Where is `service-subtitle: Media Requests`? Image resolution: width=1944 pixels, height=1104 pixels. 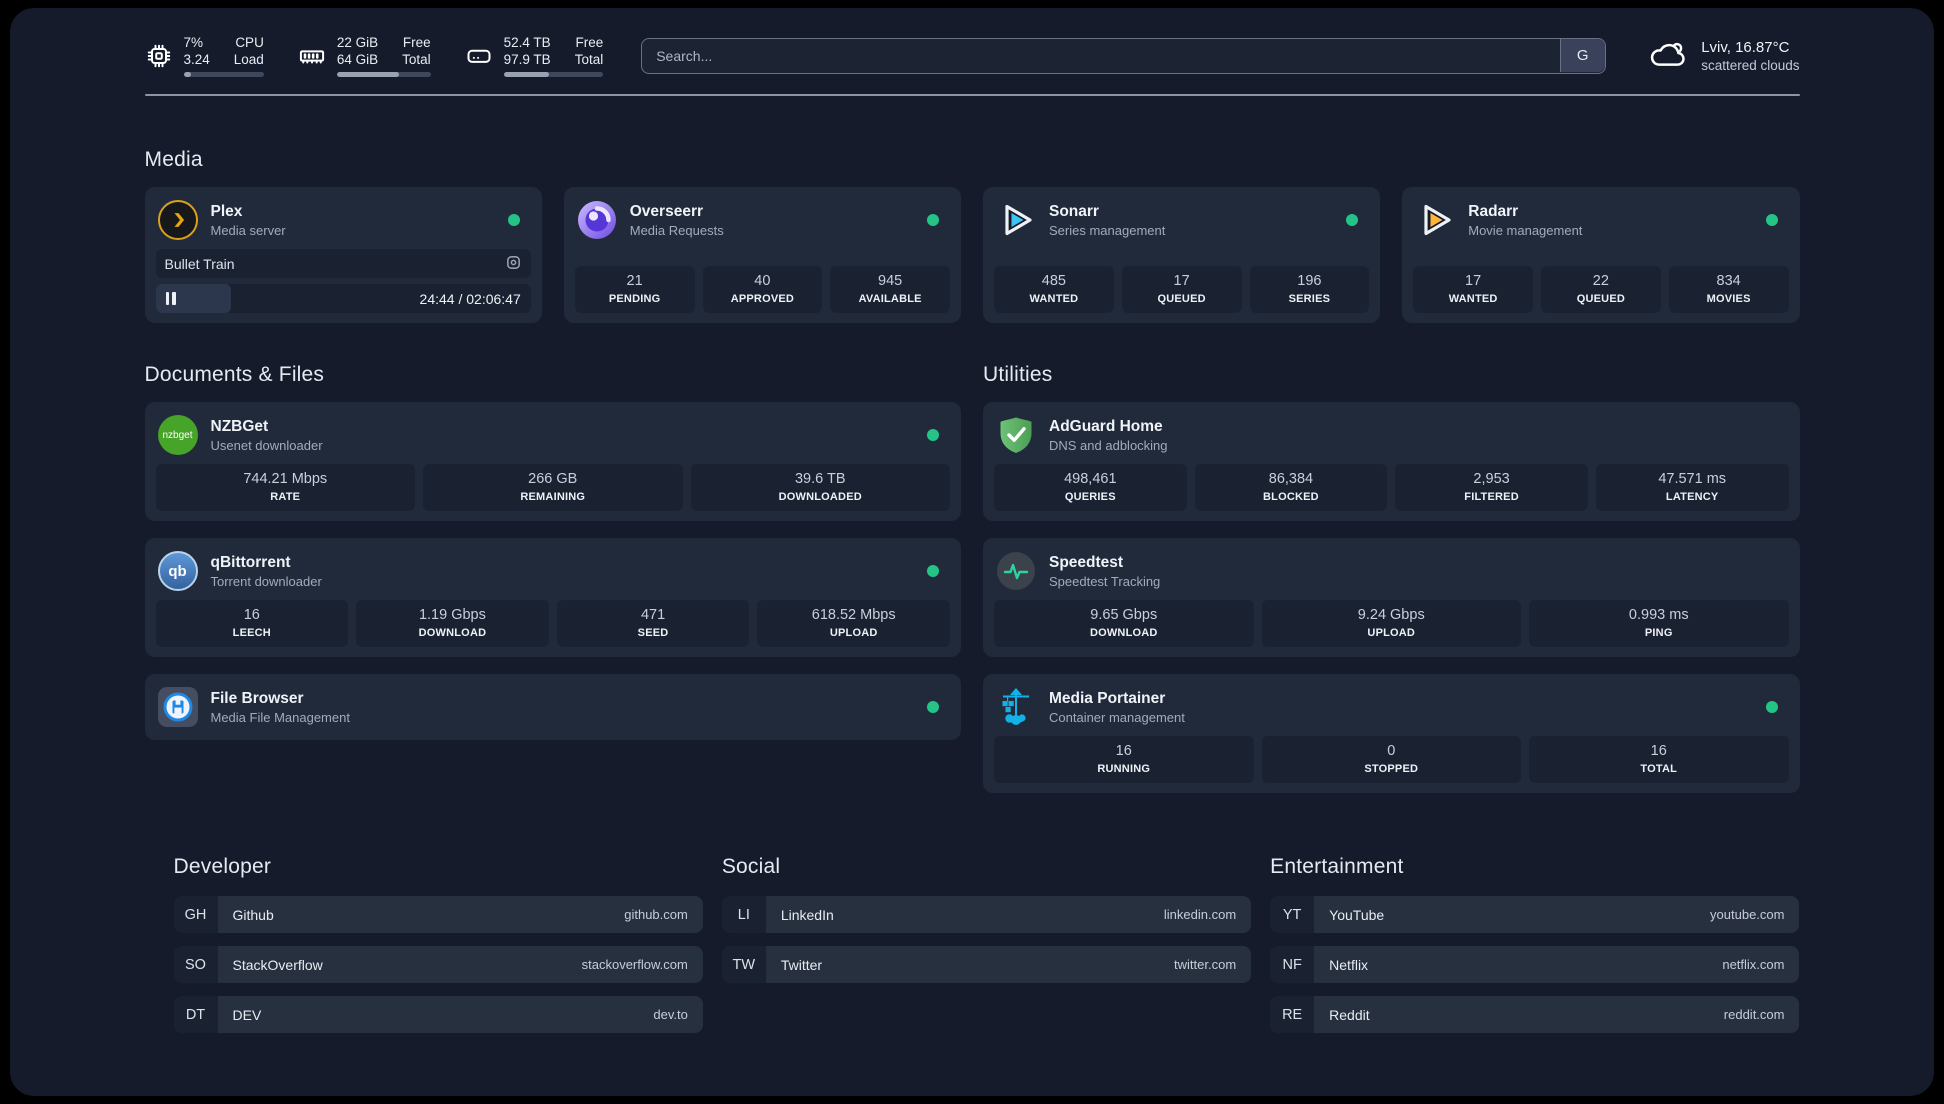
service-subtitle: Media Requests is located at coordinates (676, 230).